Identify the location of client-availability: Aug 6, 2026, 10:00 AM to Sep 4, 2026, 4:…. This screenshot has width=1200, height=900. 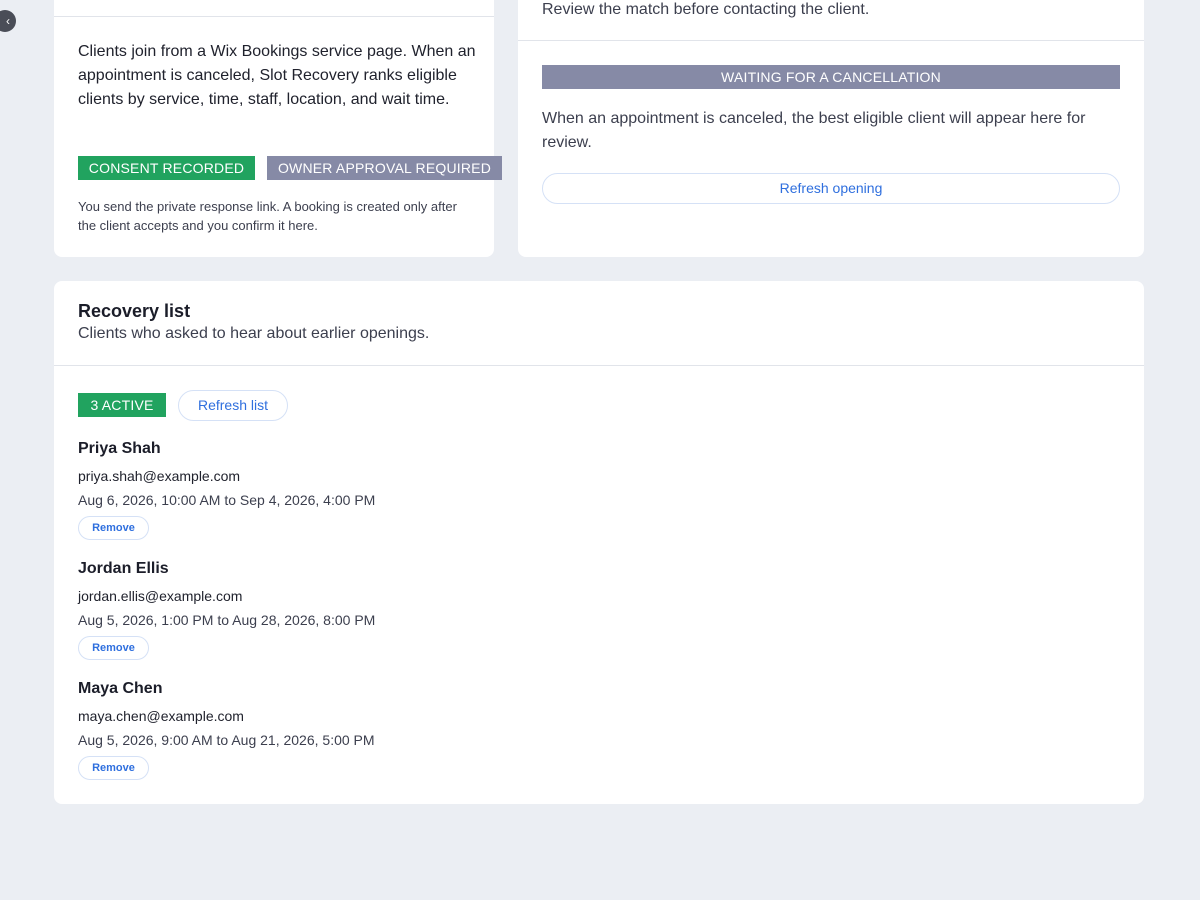
(227, 500).